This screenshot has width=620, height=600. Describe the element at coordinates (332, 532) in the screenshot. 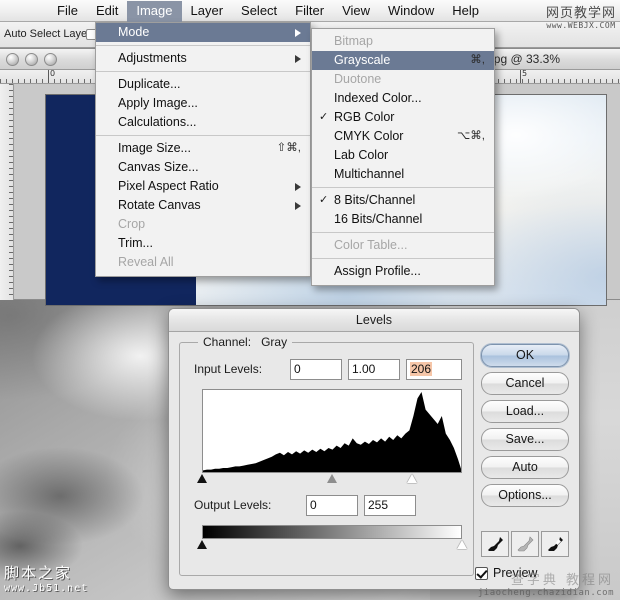

I see `output-gradient-bar` at that location.